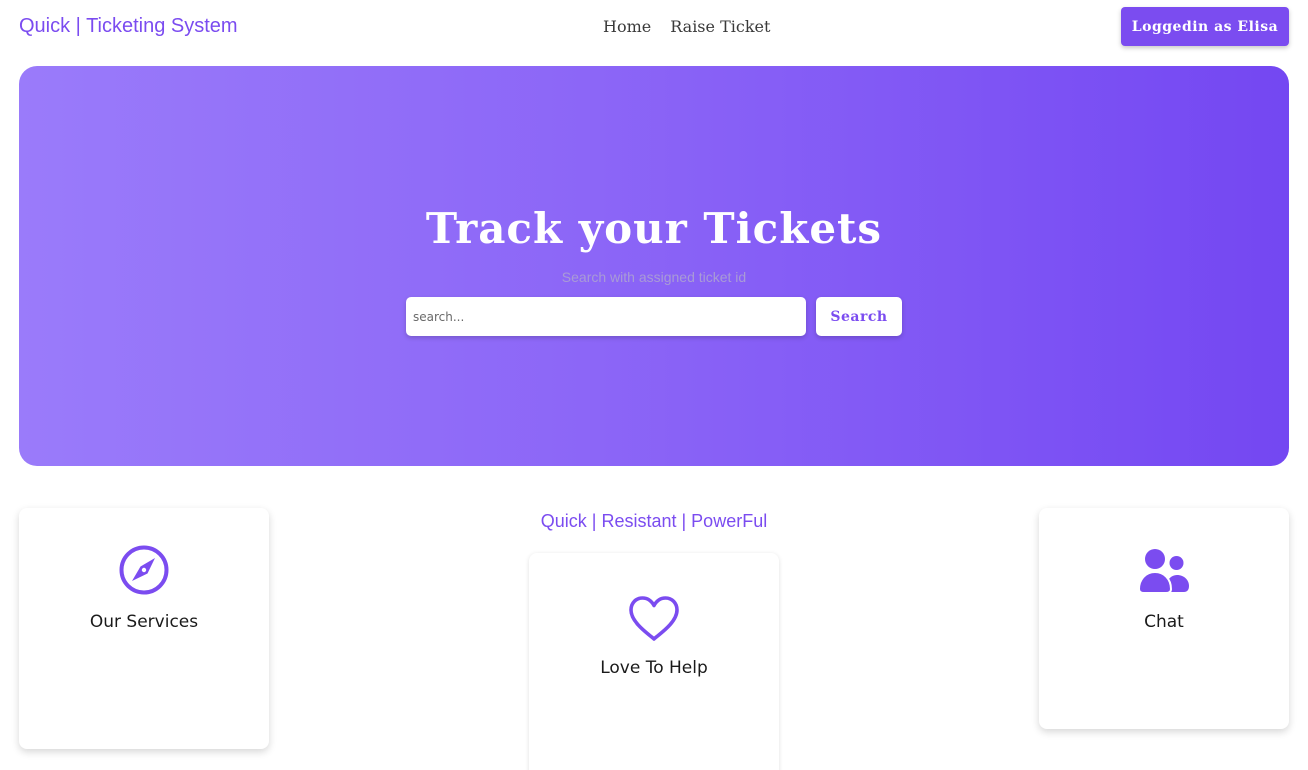  What do you see at coordinates (1164, 622) in the screenshot?
I see `card-label-chat: Chat` at bounding box center [1164, 622].